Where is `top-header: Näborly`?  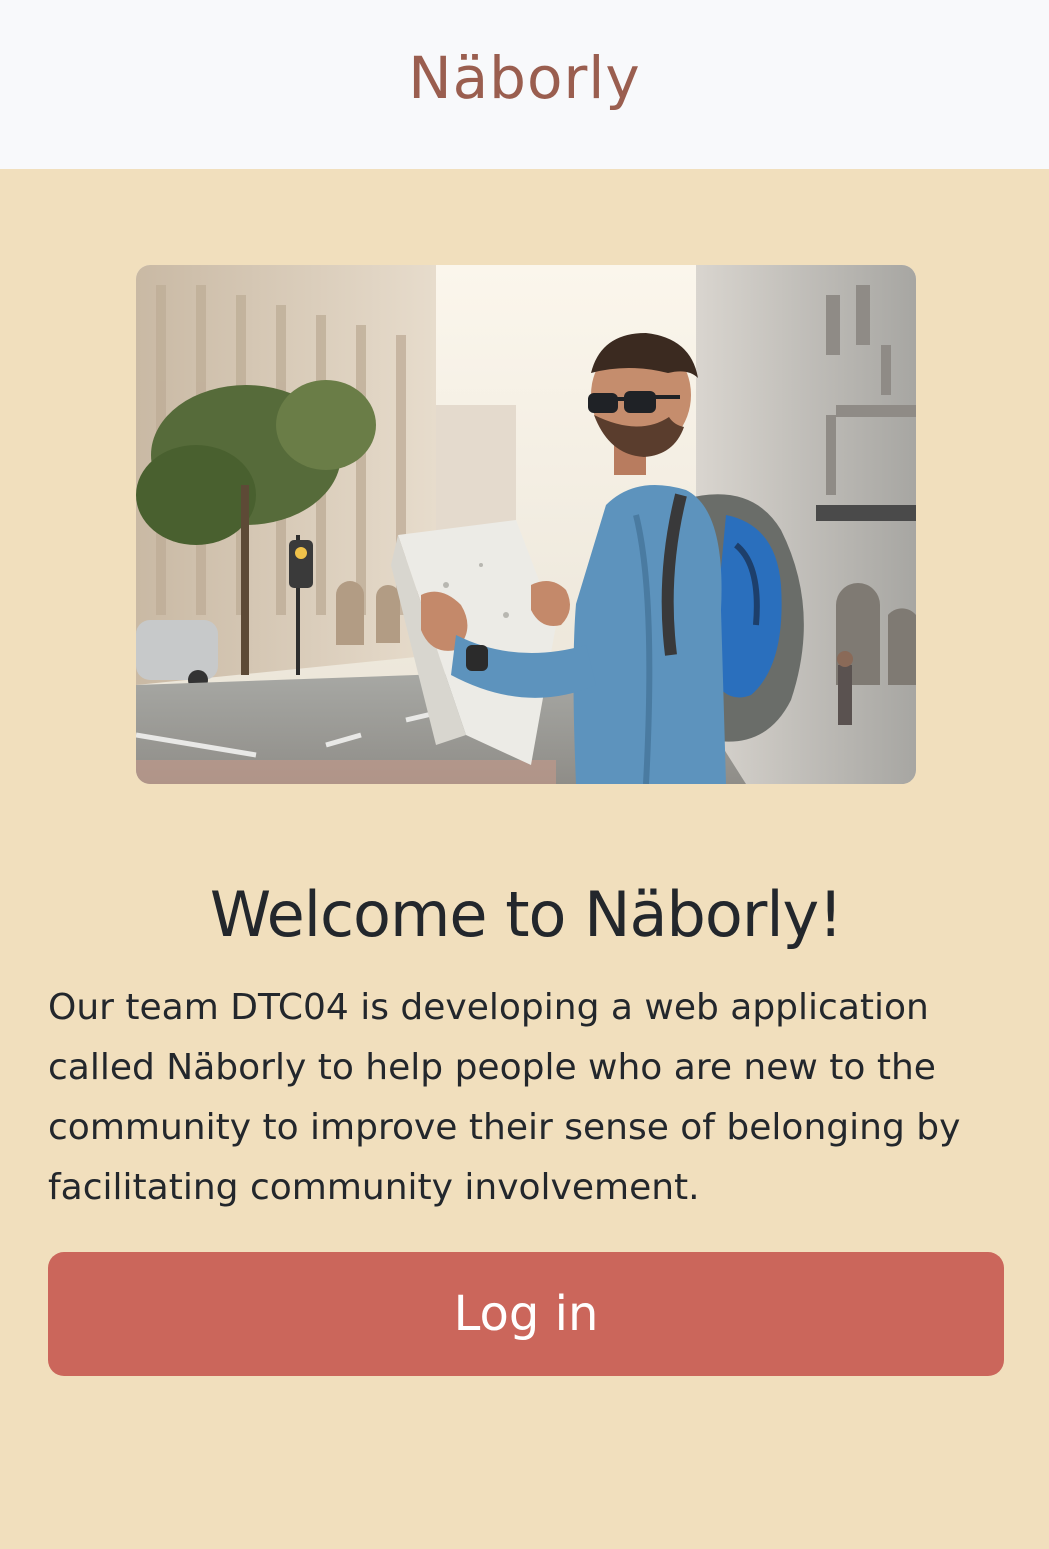
top-header: Näborly is located at coordinates (524, 84).